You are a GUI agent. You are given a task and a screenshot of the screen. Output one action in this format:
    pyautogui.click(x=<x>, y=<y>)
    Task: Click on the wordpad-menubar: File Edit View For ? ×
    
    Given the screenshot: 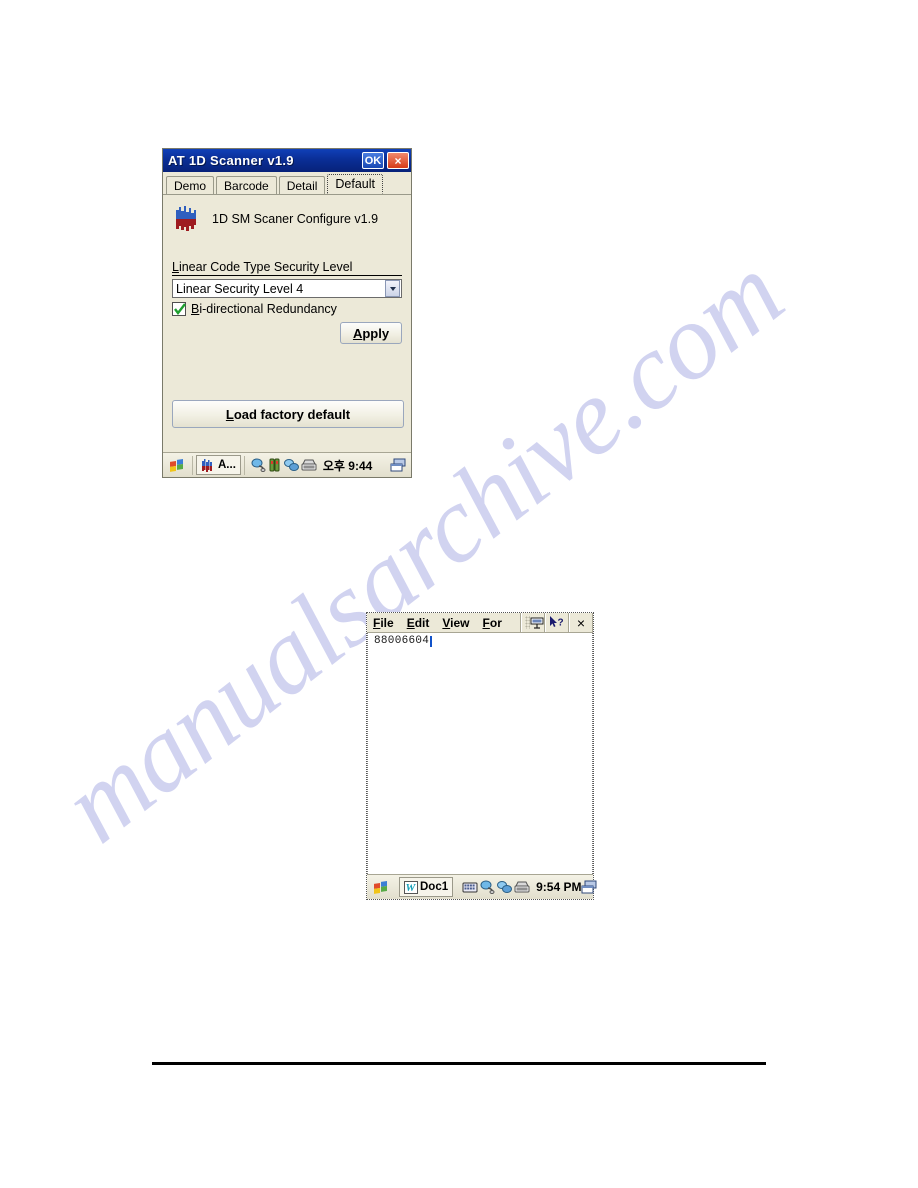 What is the action you would take?
    pyautogui.click(x=480, y=623)
    